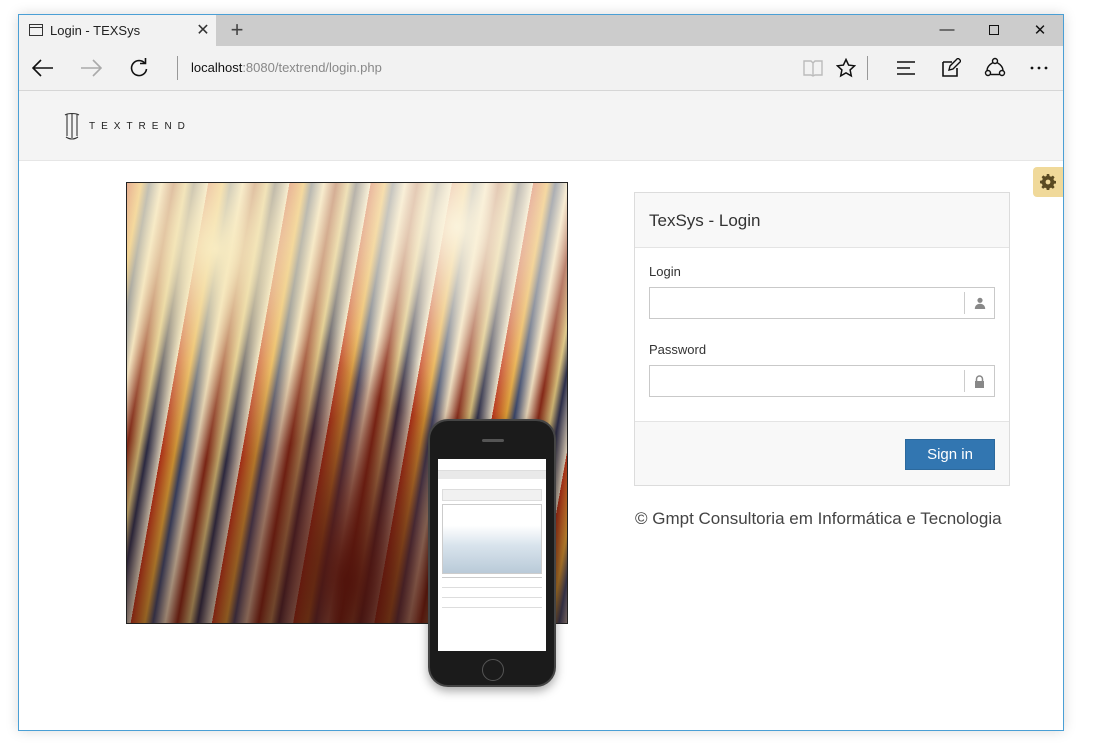 The width and height of the screenshot is (1095, 756). I want to click on title-bar: Login - TEXSys ✕ + — ✕, so click(541, 30).